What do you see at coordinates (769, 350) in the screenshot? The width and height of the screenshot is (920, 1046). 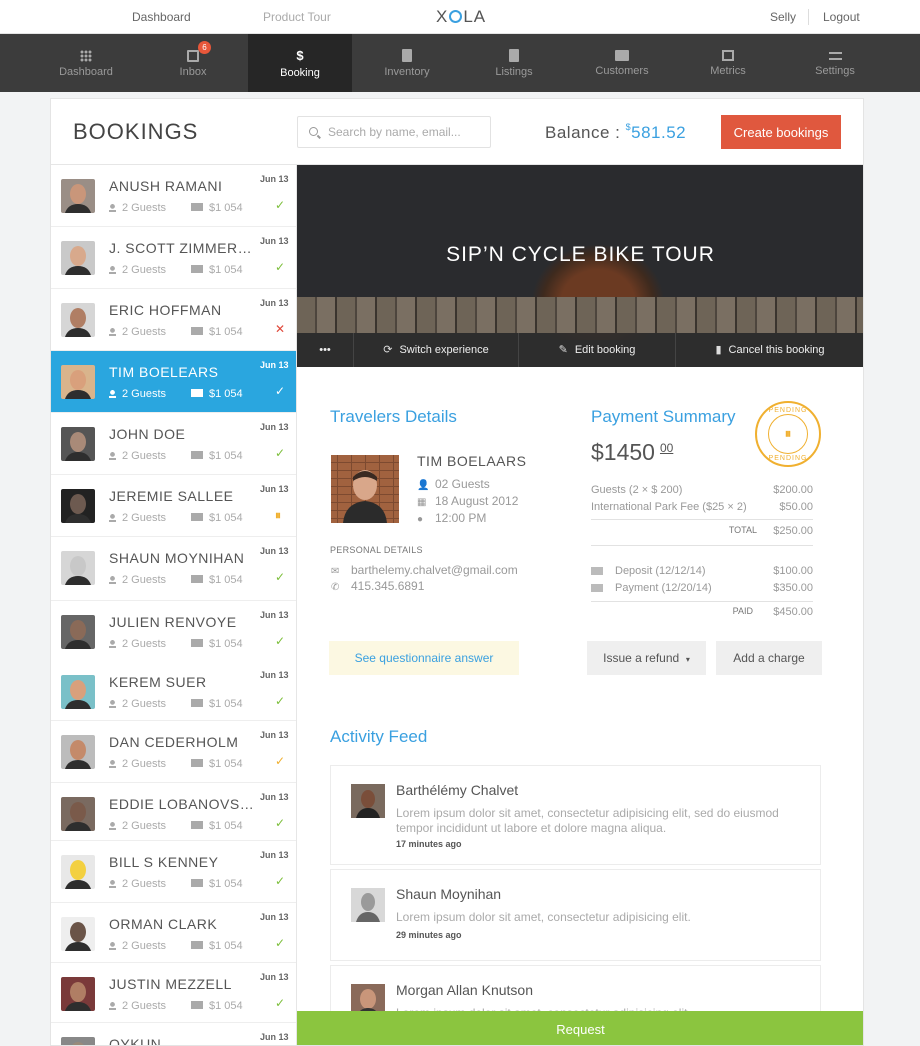 I see `cancel-booking-button: ▮ Cancel this booking` at bounding box center [769, 350].